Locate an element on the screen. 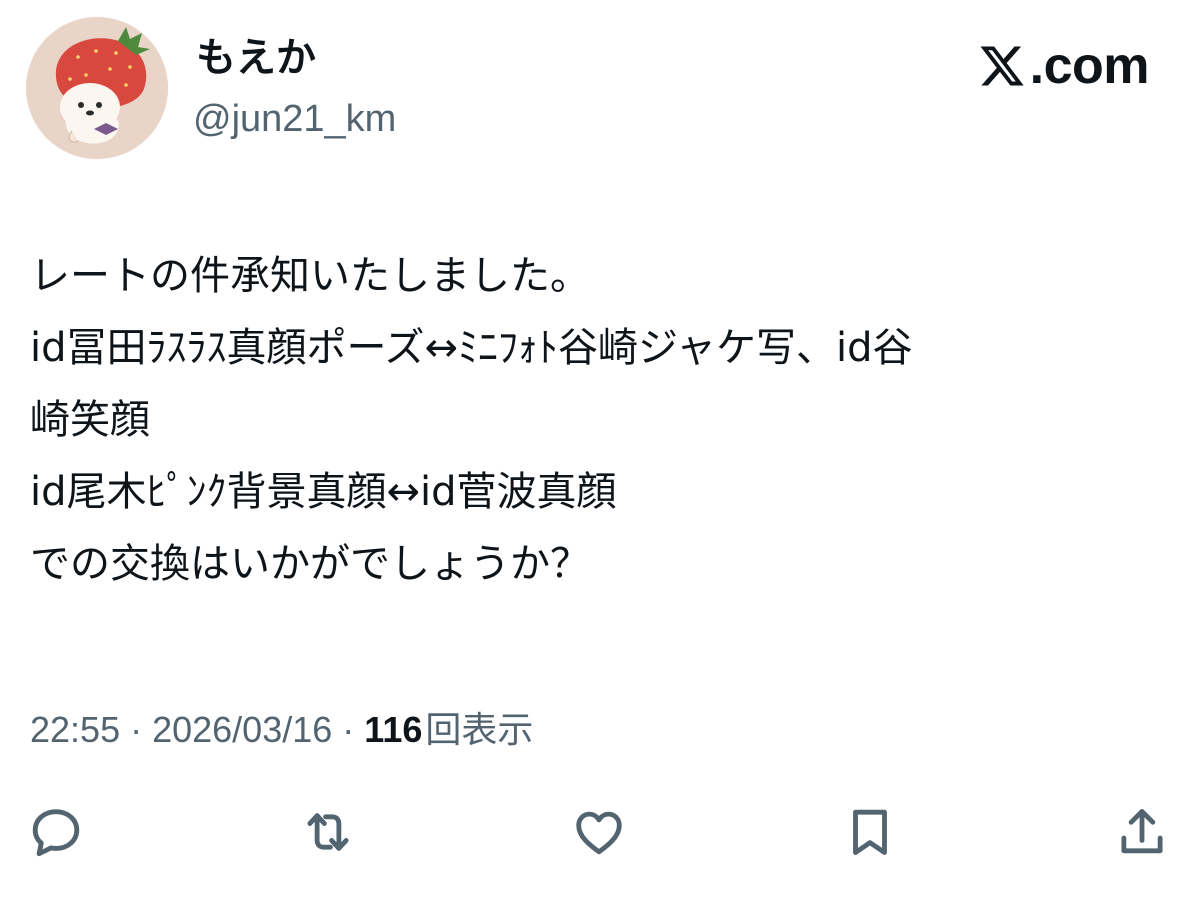 The image size is (1199, 900). avatar is located at coordinates (97, 88).